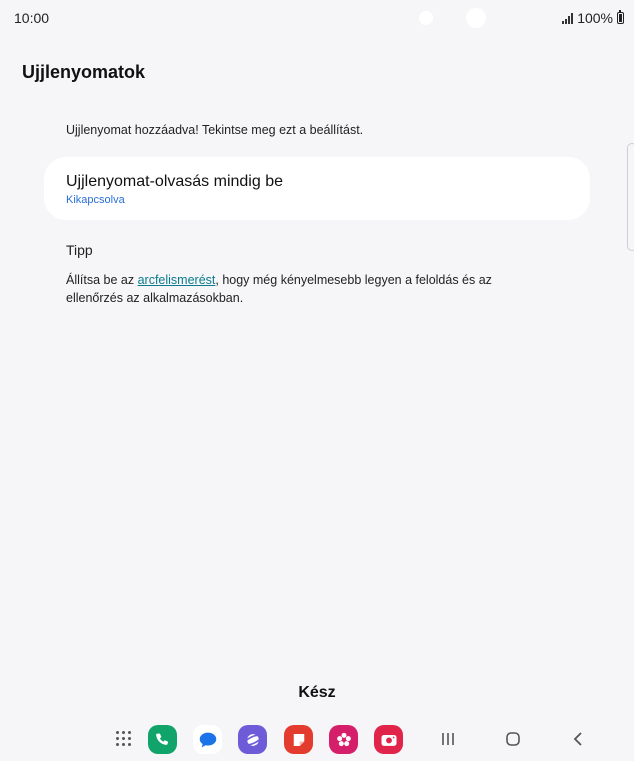  Describe the element at coordinates (298, 739) in the screenshot. I see `notes-icon` at that location.